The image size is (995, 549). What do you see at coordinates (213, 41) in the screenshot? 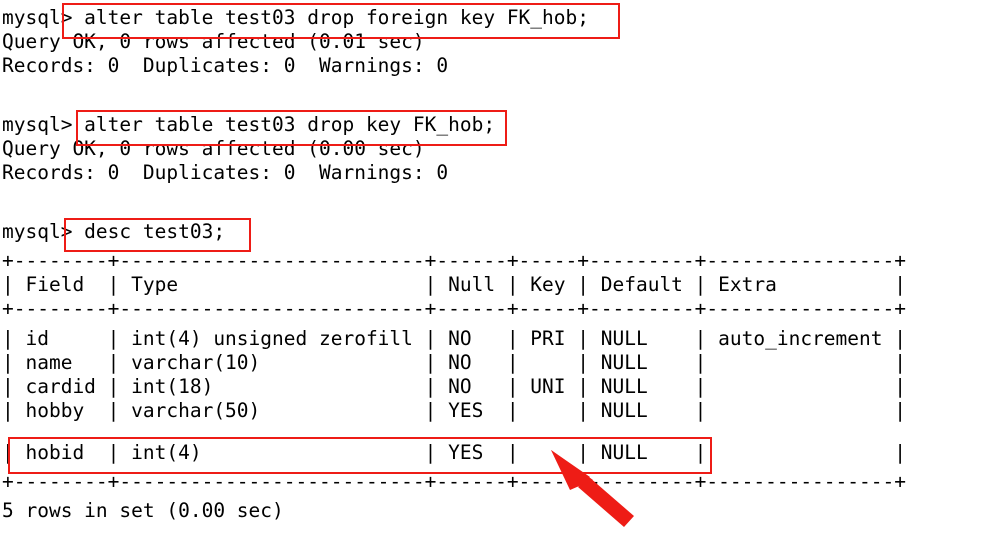
I see `terminal-line-command-1-result: Query OK, 0 rows affected (0.01 sec)` at bounding box center [213, 41].